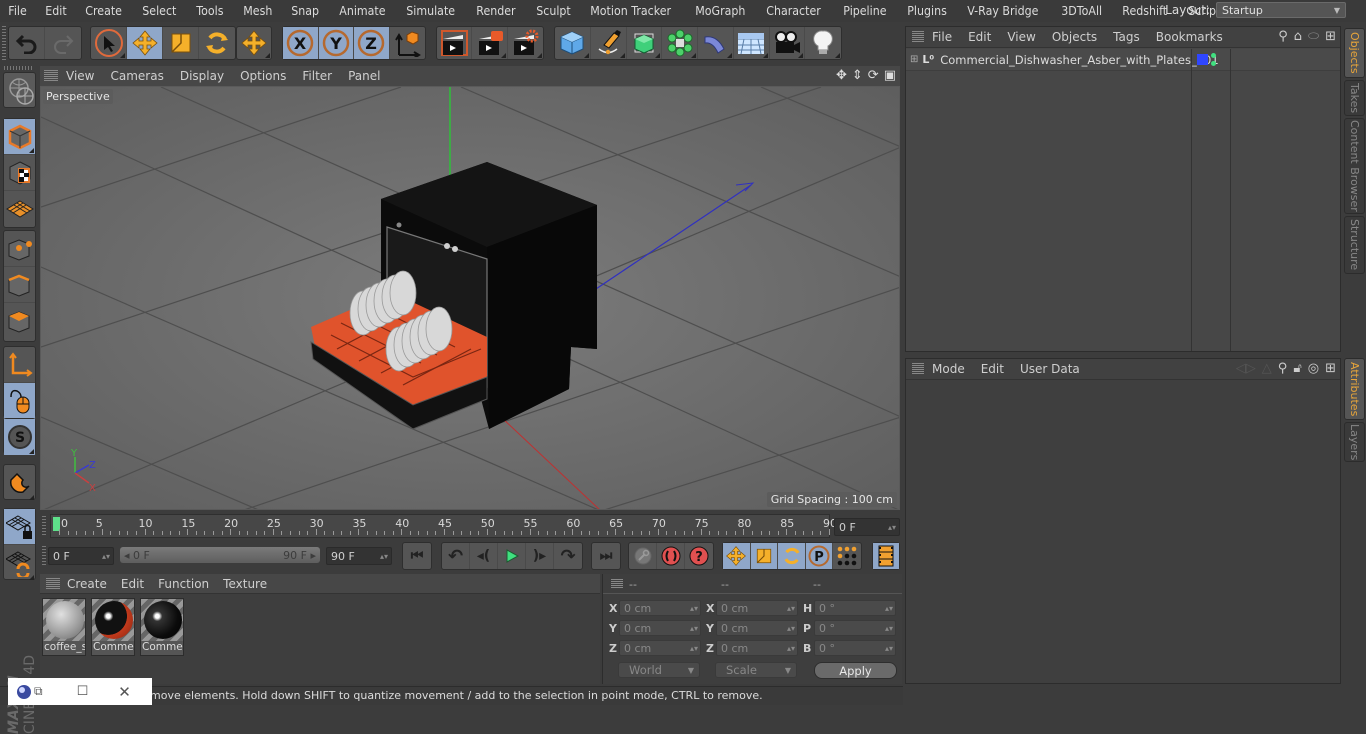  I want to click on home-icon: ⌂, so click(1298, 36).